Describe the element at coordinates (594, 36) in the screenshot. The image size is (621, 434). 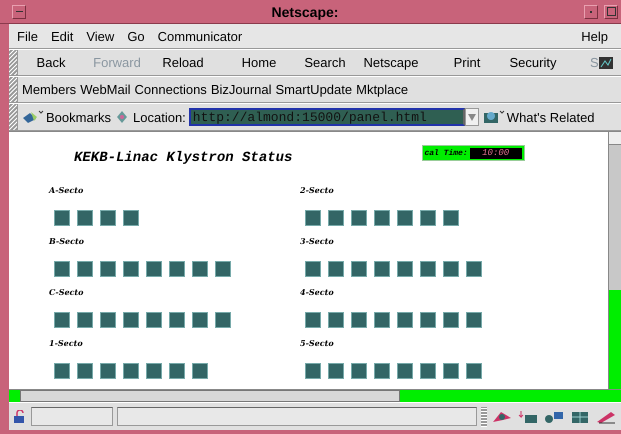
I see `menu-item: Help` at that location.